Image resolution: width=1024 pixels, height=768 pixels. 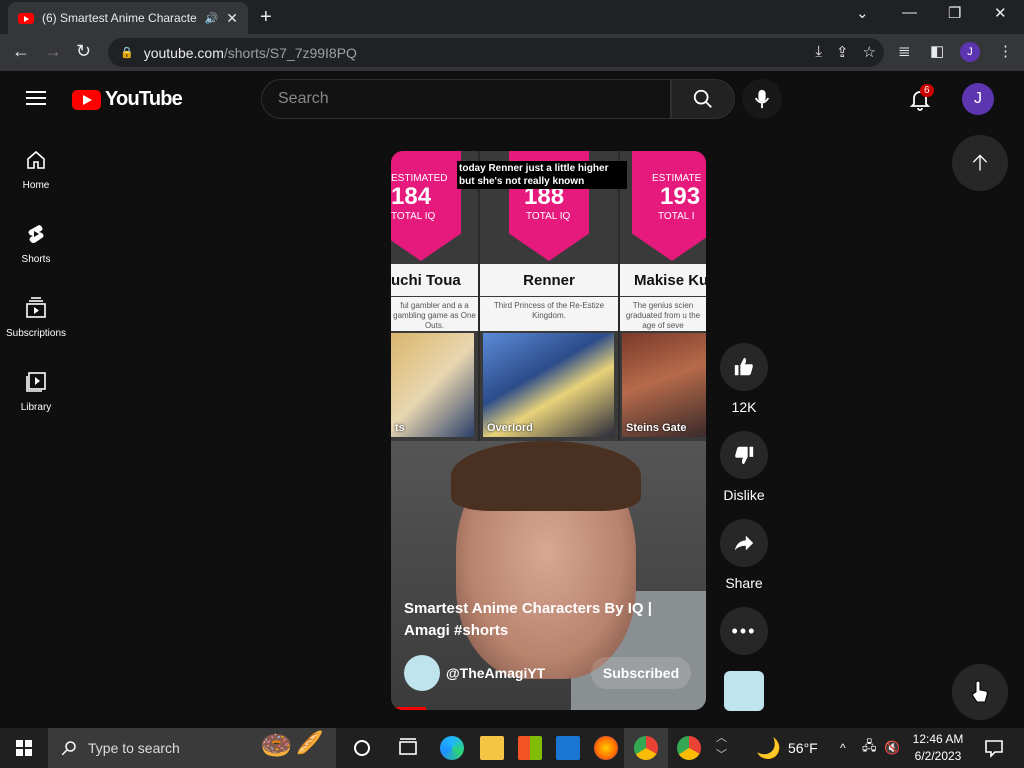 What do you see at coordinates (803, 748) in the screenshot?
I see `weather-temp: 56°F` at bounding box center [803, 748].